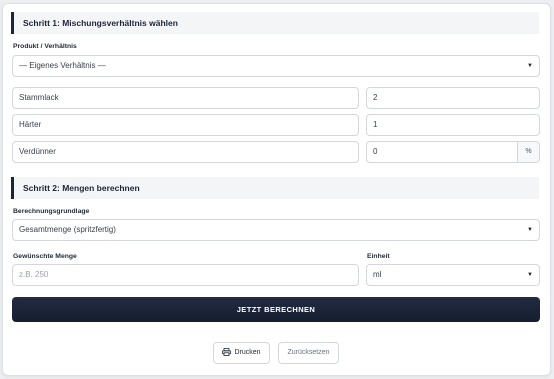  I want to click on calculate-button: JETZT BERECHNEN, so click(276, 309).